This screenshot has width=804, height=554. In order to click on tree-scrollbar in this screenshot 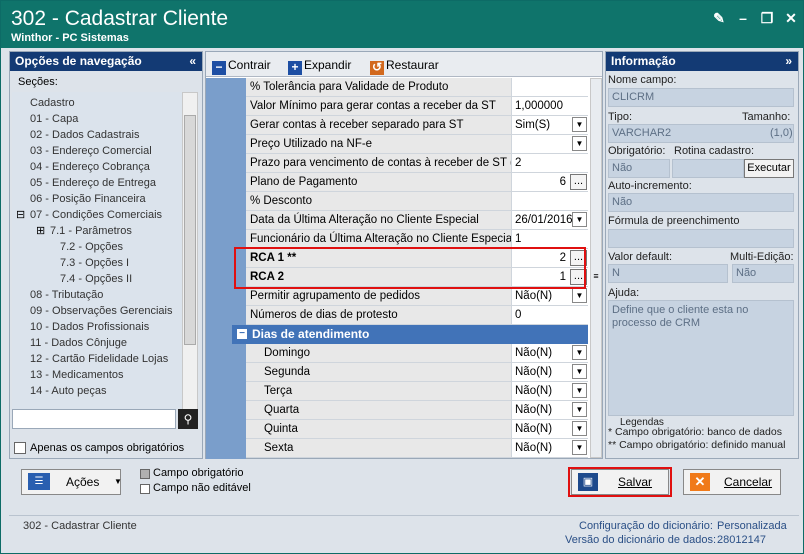, I will do `click(190, 255)`.